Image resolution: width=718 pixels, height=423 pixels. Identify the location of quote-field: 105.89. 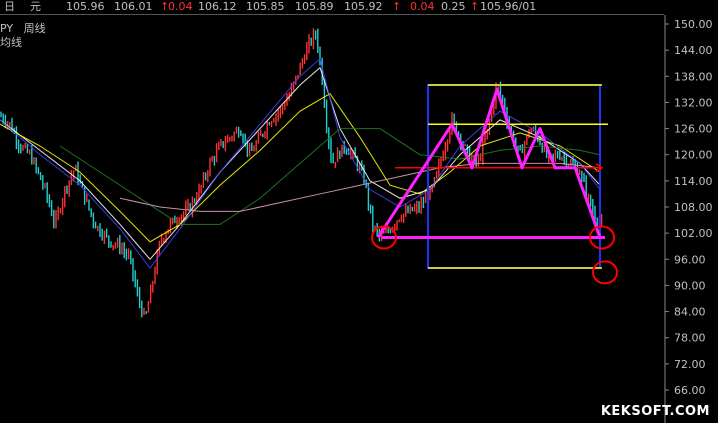
(314, 6).